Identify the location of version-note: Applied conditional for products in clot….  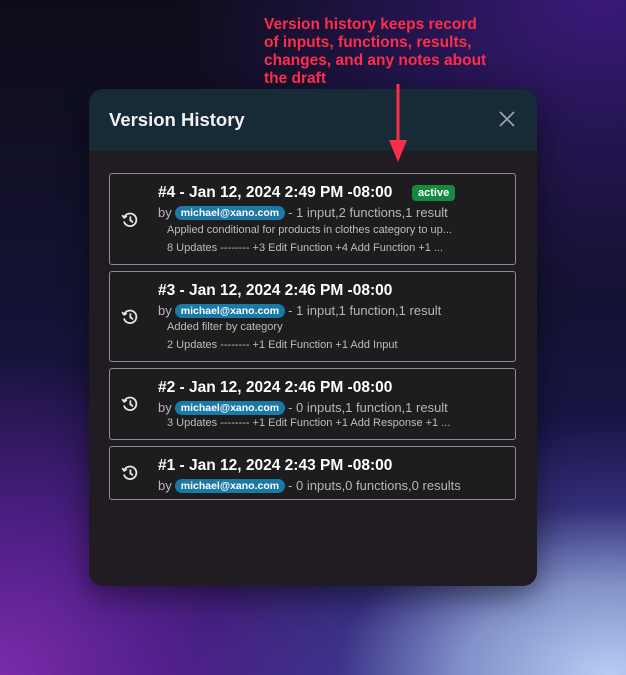
(309, 230).